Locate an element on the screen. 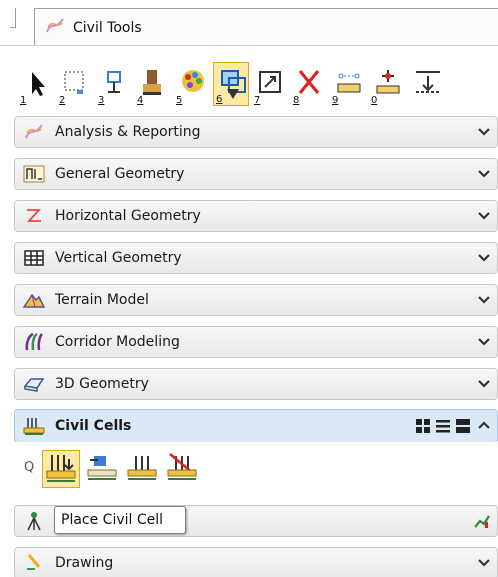 The image size is (498, 577). tool-number: 9 is located at coordinates (335, 100).